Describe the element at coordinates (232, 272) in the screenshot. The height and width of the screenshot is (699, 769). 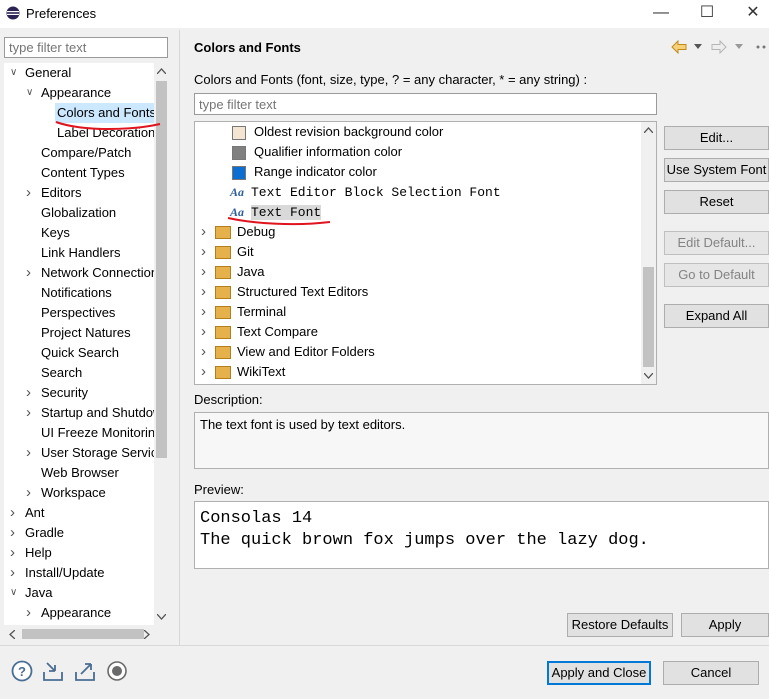
I see `category-item: › Java` at that location.